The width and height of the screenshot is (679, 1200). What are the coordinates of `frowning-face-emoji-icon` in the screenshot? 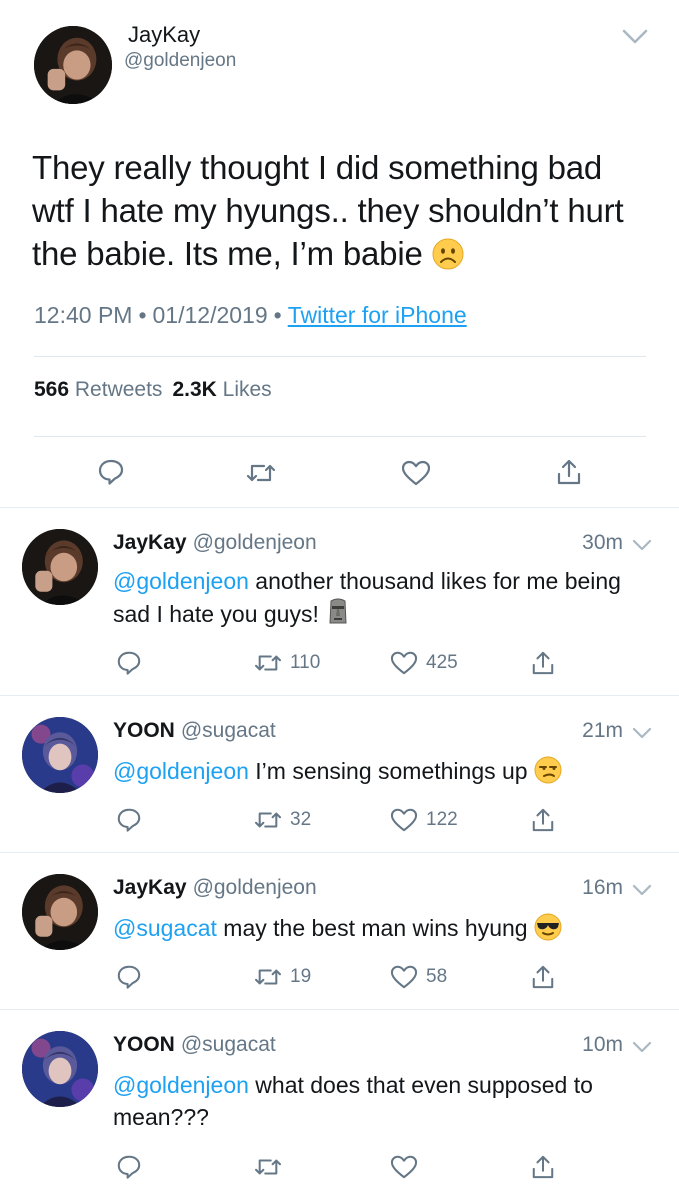 It's located at (448, 258).